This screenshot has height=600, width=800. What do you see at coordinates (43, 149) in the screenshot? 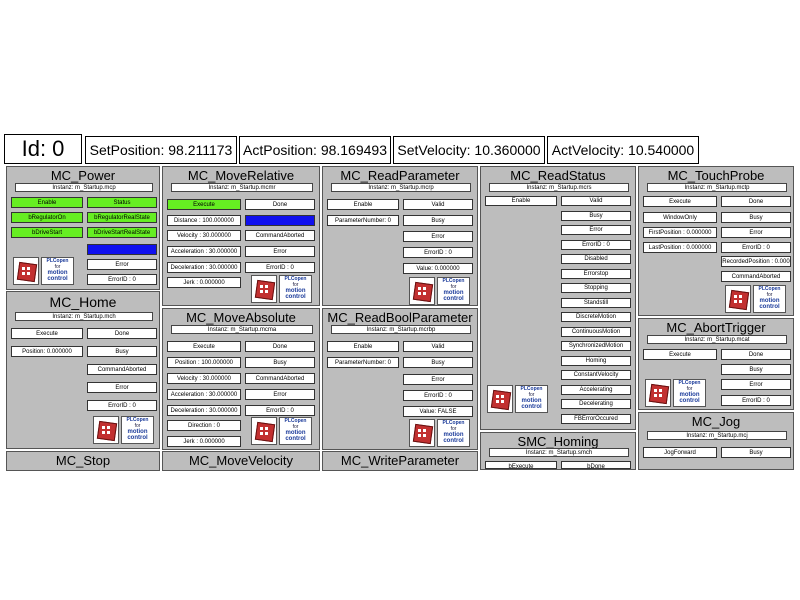
I see `axis-id-field: Id: 0` at bounding box center [43, 149].